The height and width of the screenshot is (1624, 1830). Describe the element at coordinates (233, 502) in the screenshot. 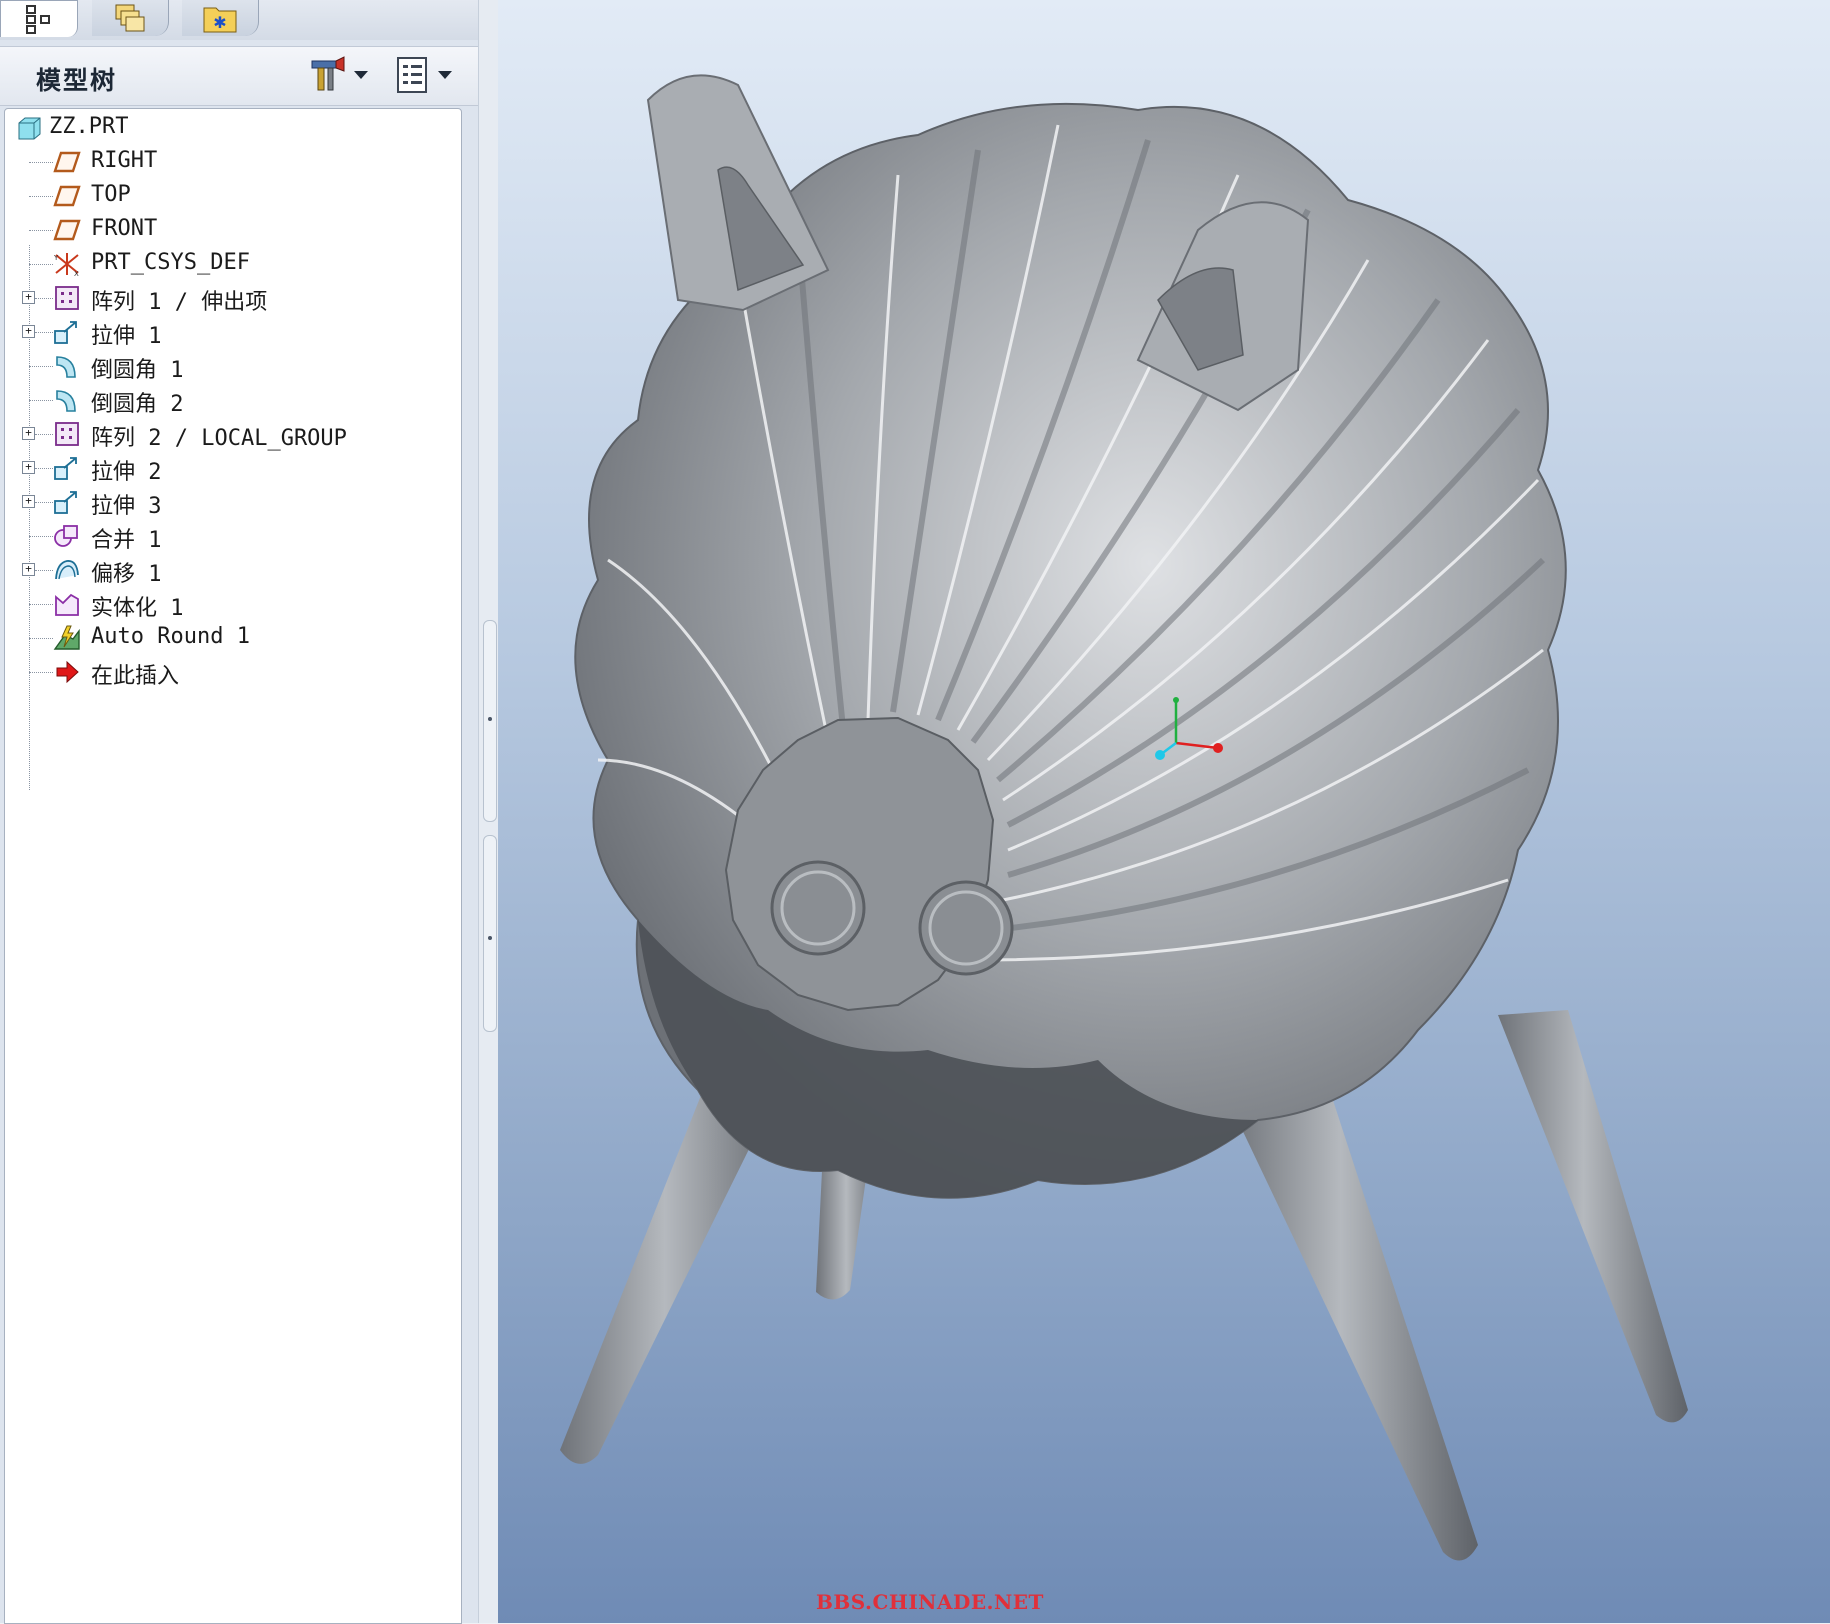

I see `tree-item-extrude-3: + 拉伸 3` at that location.